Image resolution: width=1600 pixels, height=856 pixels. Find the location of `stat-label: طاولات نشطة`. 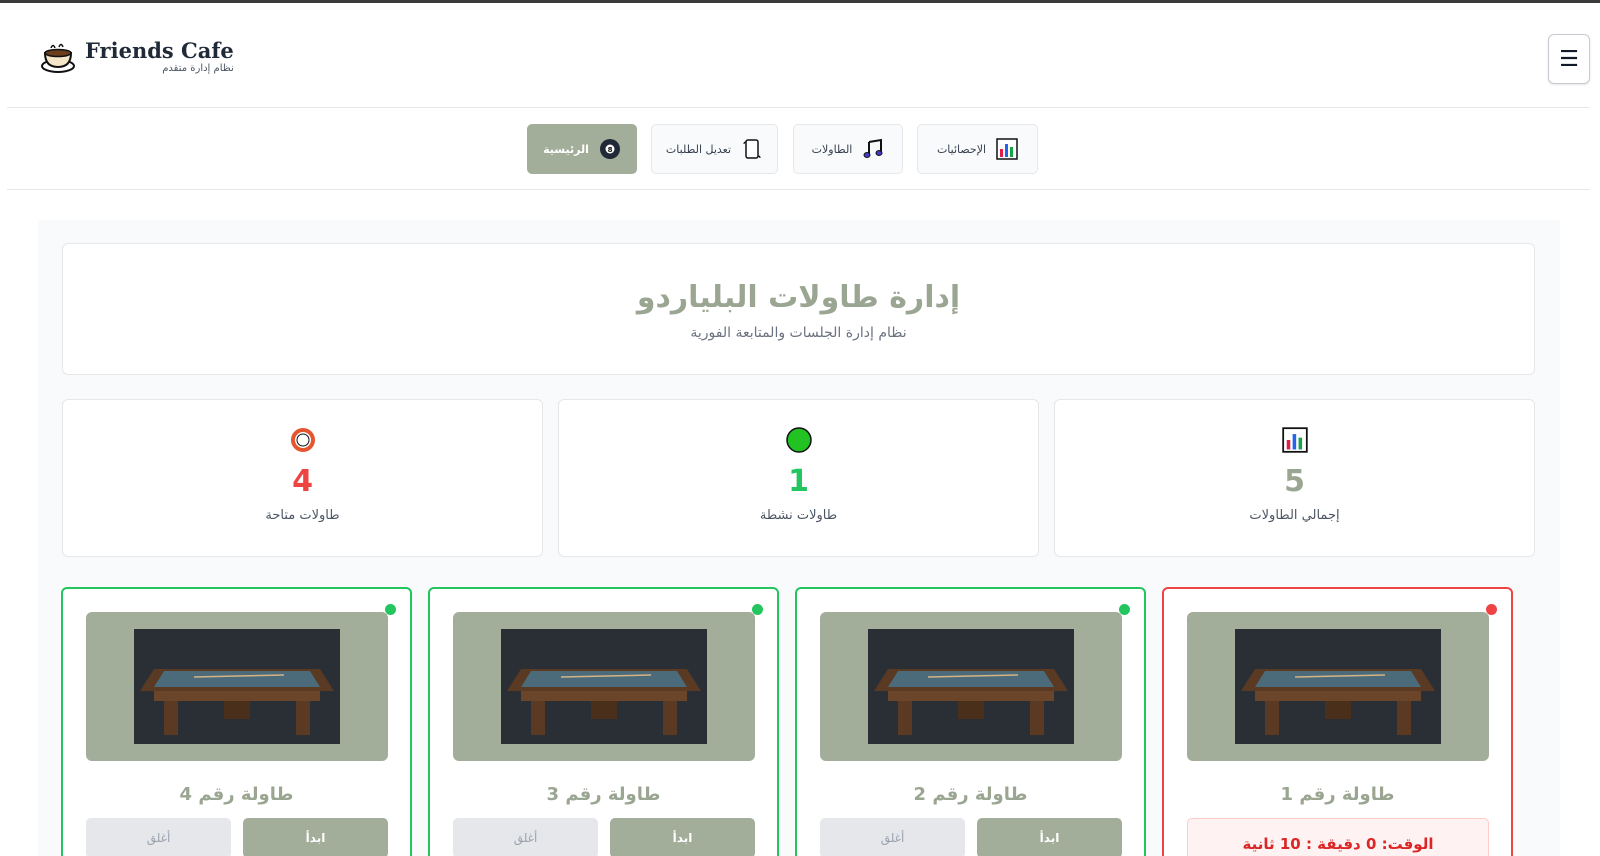

stat-label: طاولات نشطة is located at coordinates (798, 515).